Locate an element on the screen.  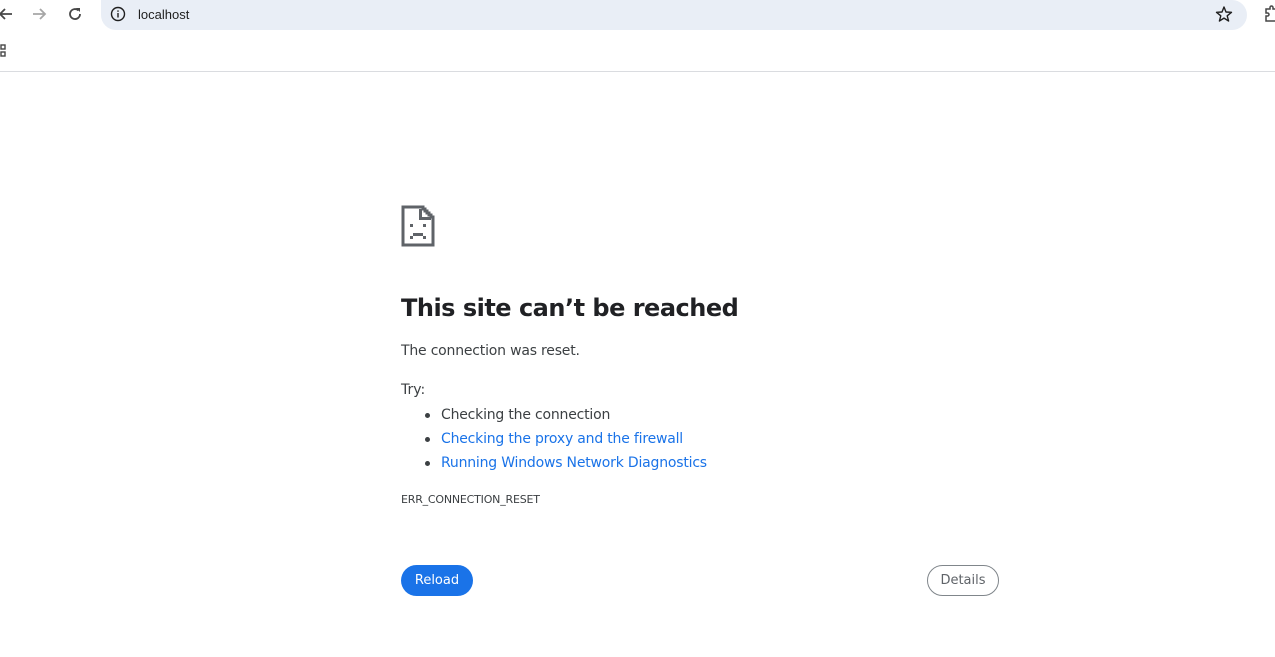
info-icon is located at coordinates (118, 14).